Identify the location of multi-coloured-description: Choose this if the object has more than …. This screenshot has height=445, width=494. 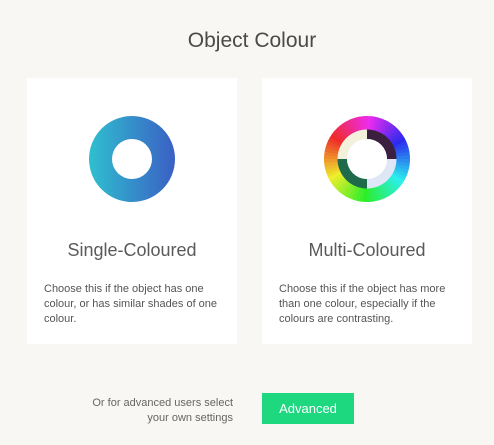
(362, 304).